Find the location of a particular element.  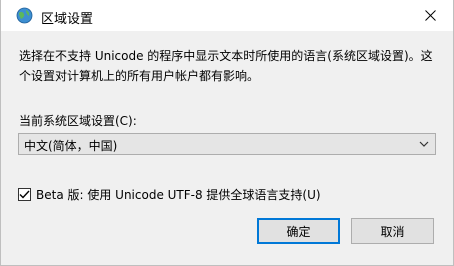

dialog-title: 区域设置 is located at coordinates (67, 19).